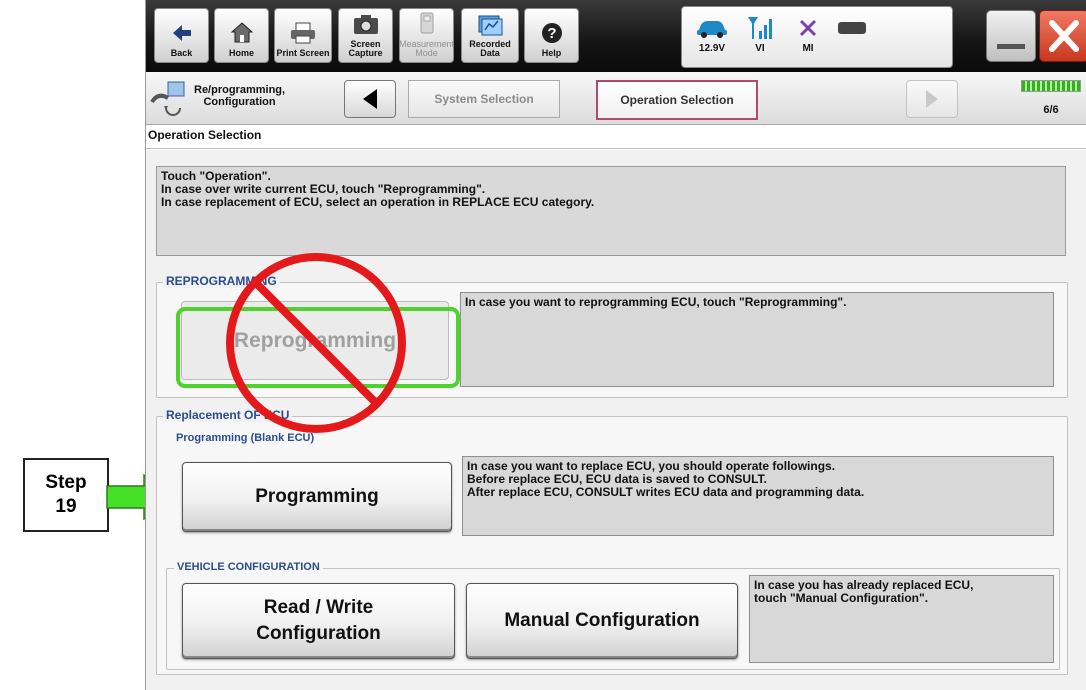  Describe the element at coordinates (318, 633) in the screenshot. I see `read-write-label-line: Configuration` at that location.